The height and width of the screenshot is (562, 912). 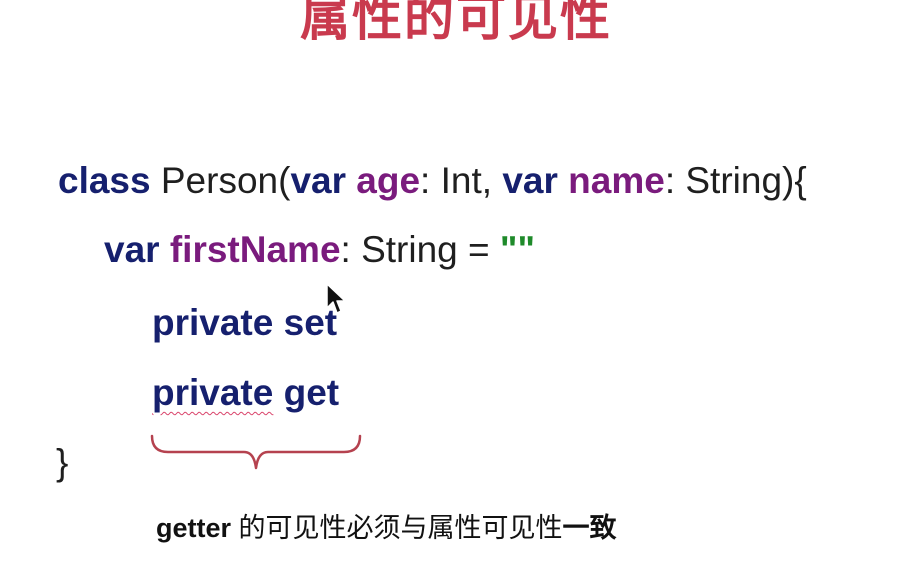 What do you see at coordinates (306, 392) in the screenshot?
I see `accessor-get: get` at bounding box center [306, 392].